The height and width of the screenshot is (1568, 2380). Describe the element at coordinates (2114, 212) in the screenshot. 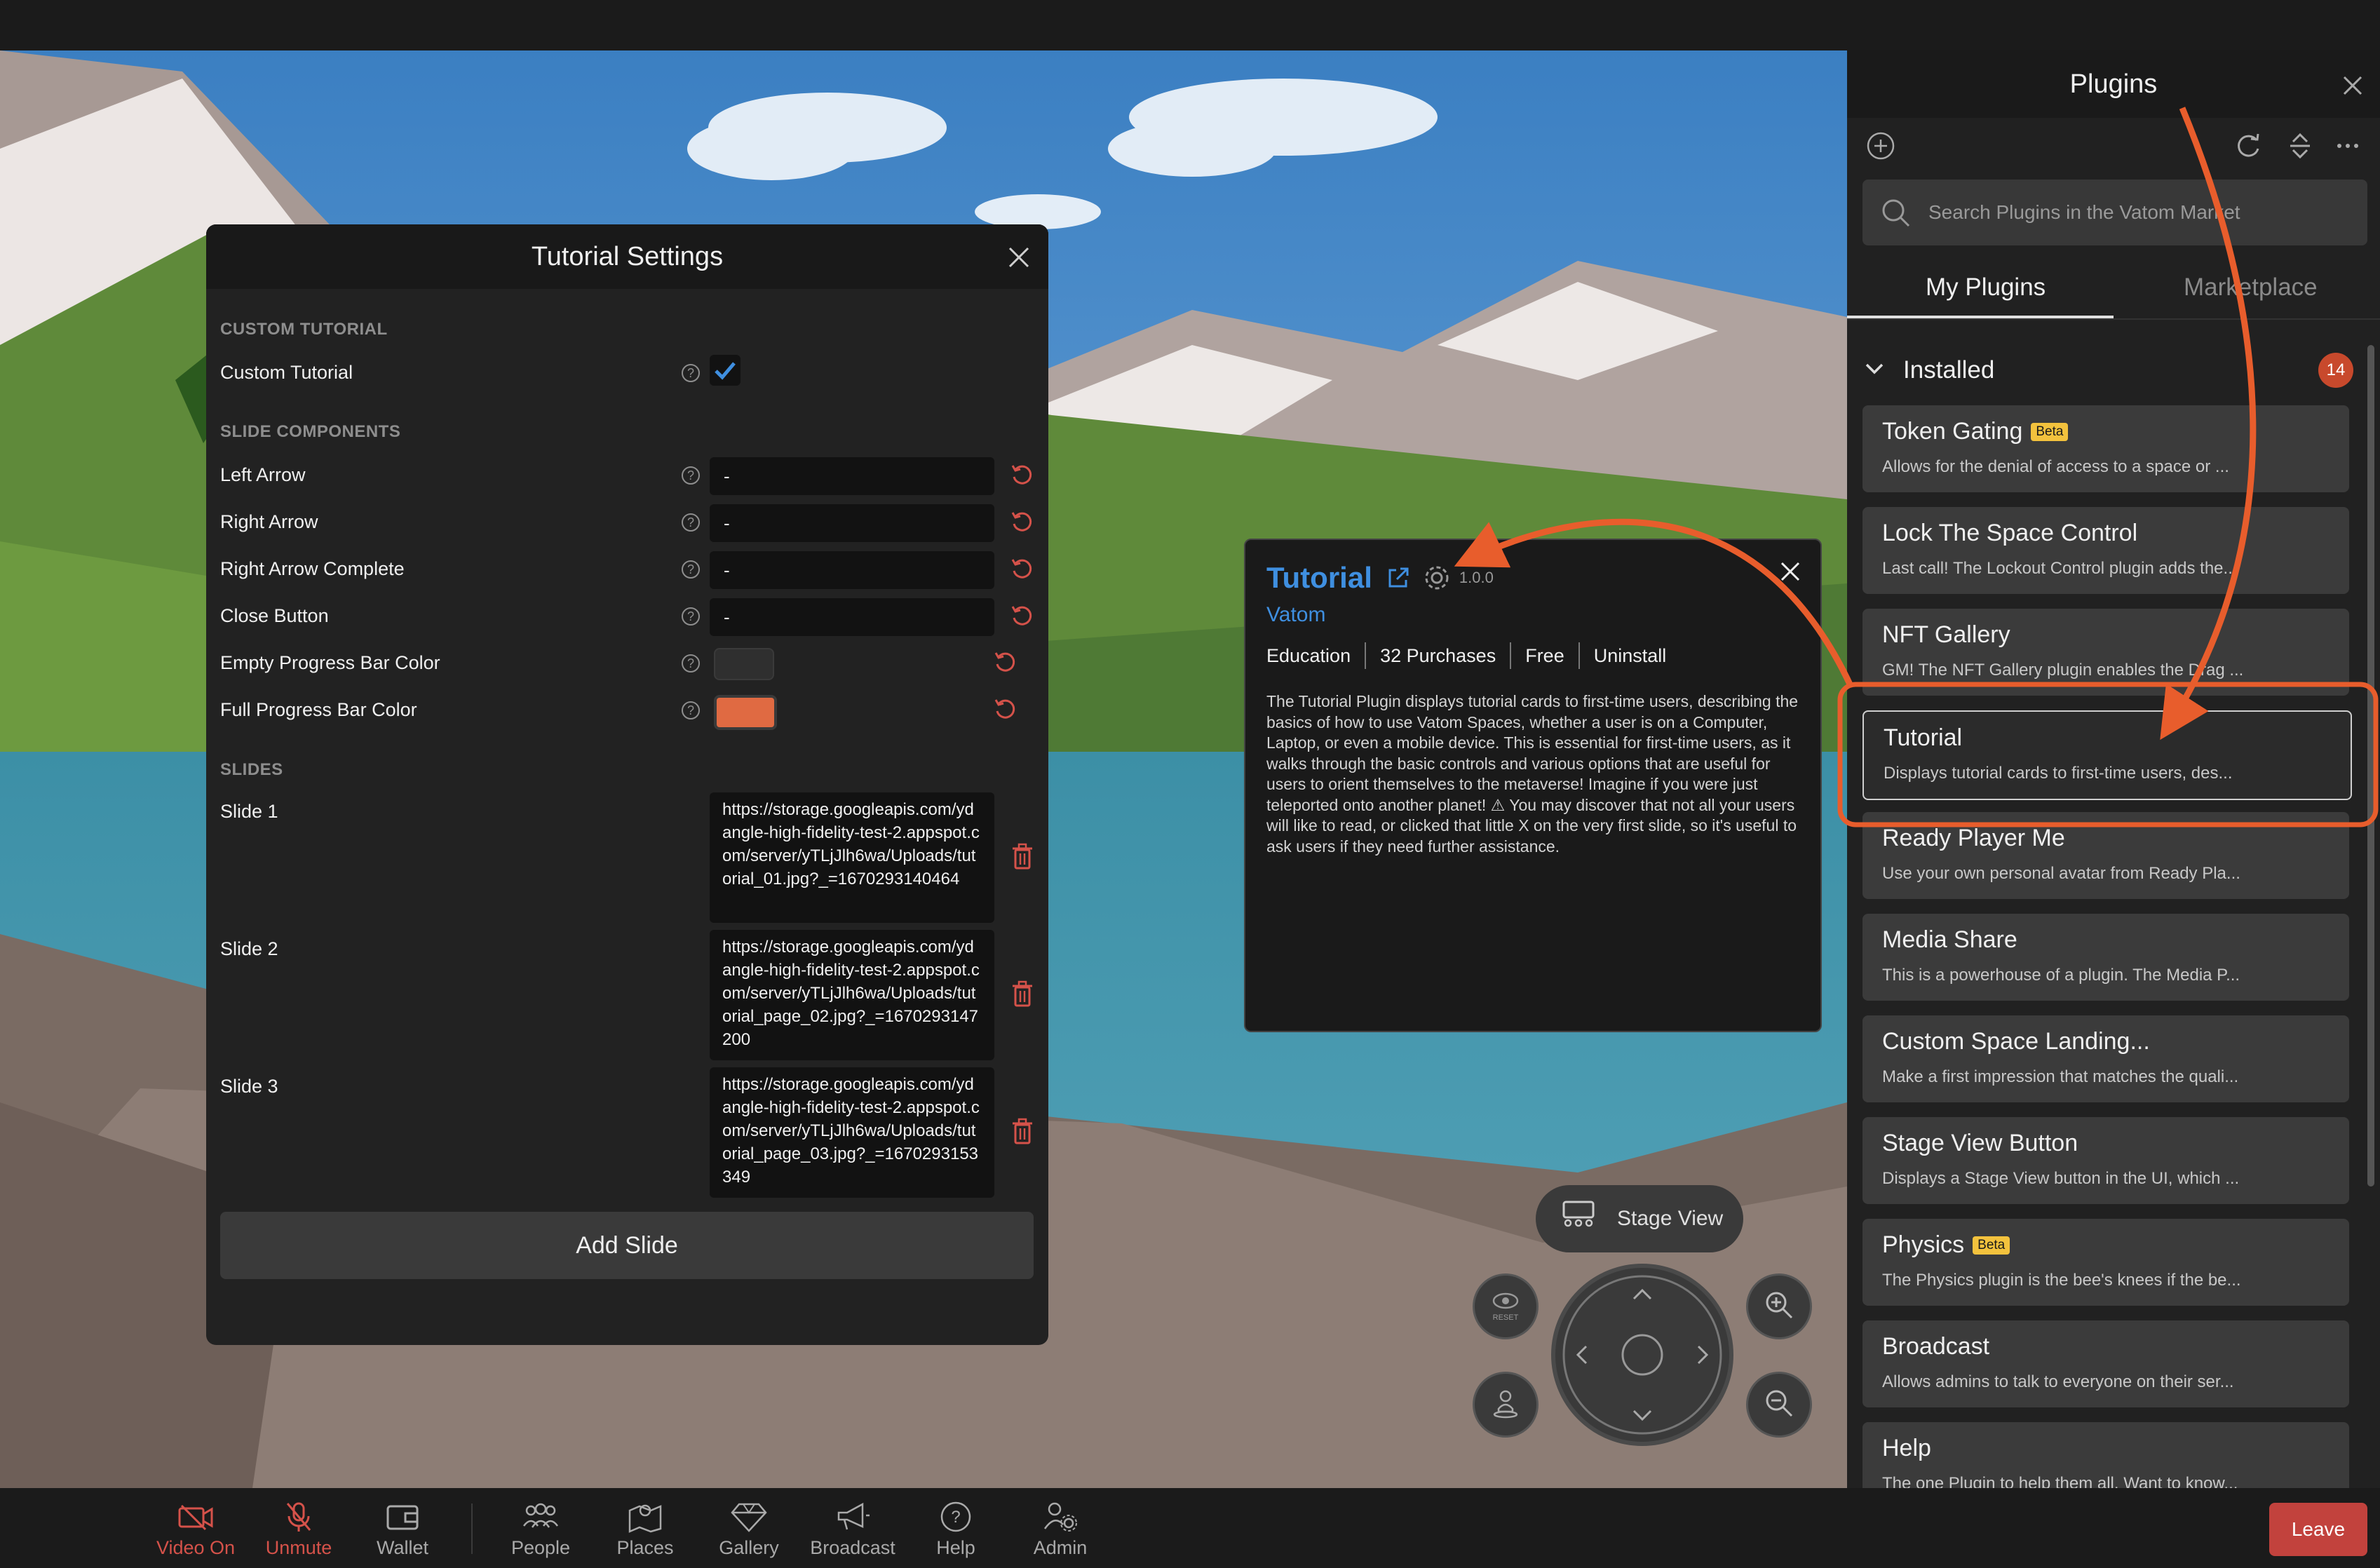

I see `plugin-search-input: Search Plugins in the Vatom Market` at that location.